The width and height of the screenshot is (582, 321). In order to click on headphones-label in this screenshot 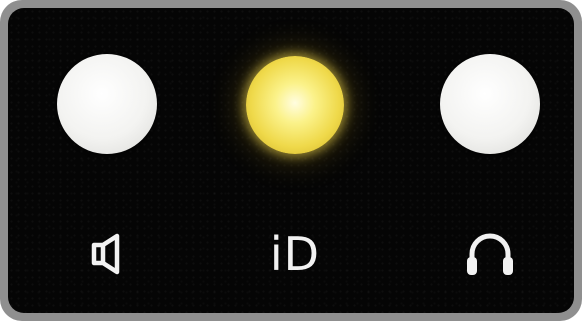, I will do `click(490, 254)`.